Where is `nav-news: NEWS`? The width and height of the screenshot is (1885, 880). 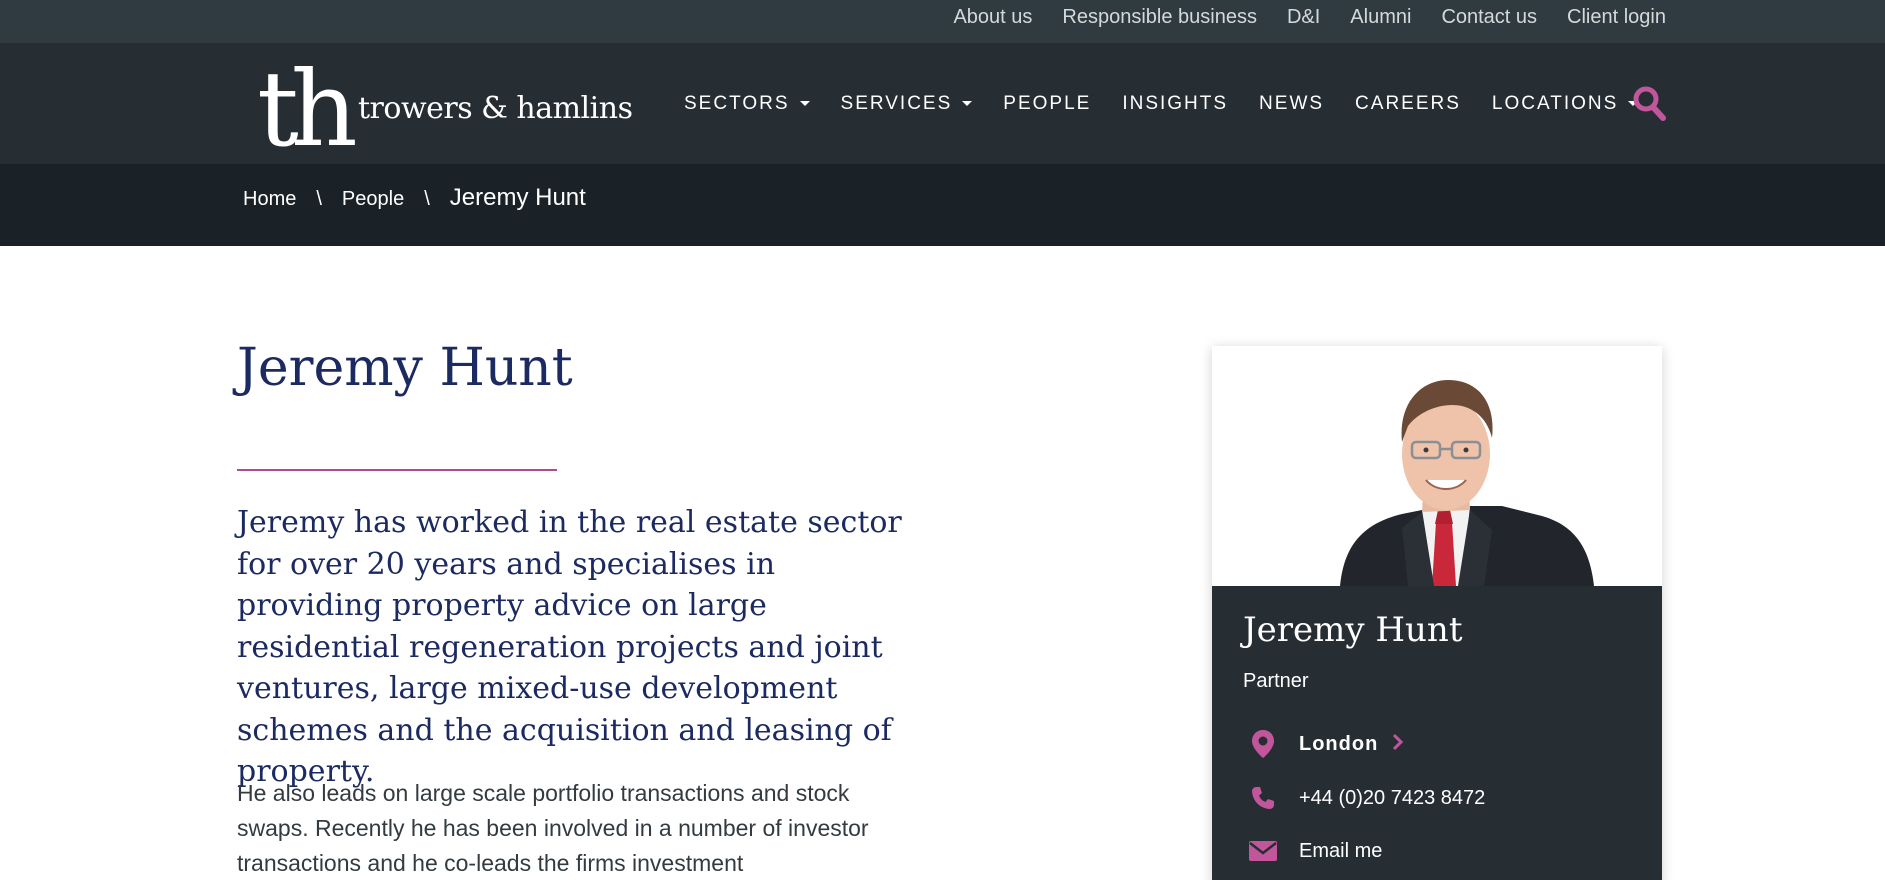
nav-news: NEWS is located at coordinates (1291, 104).